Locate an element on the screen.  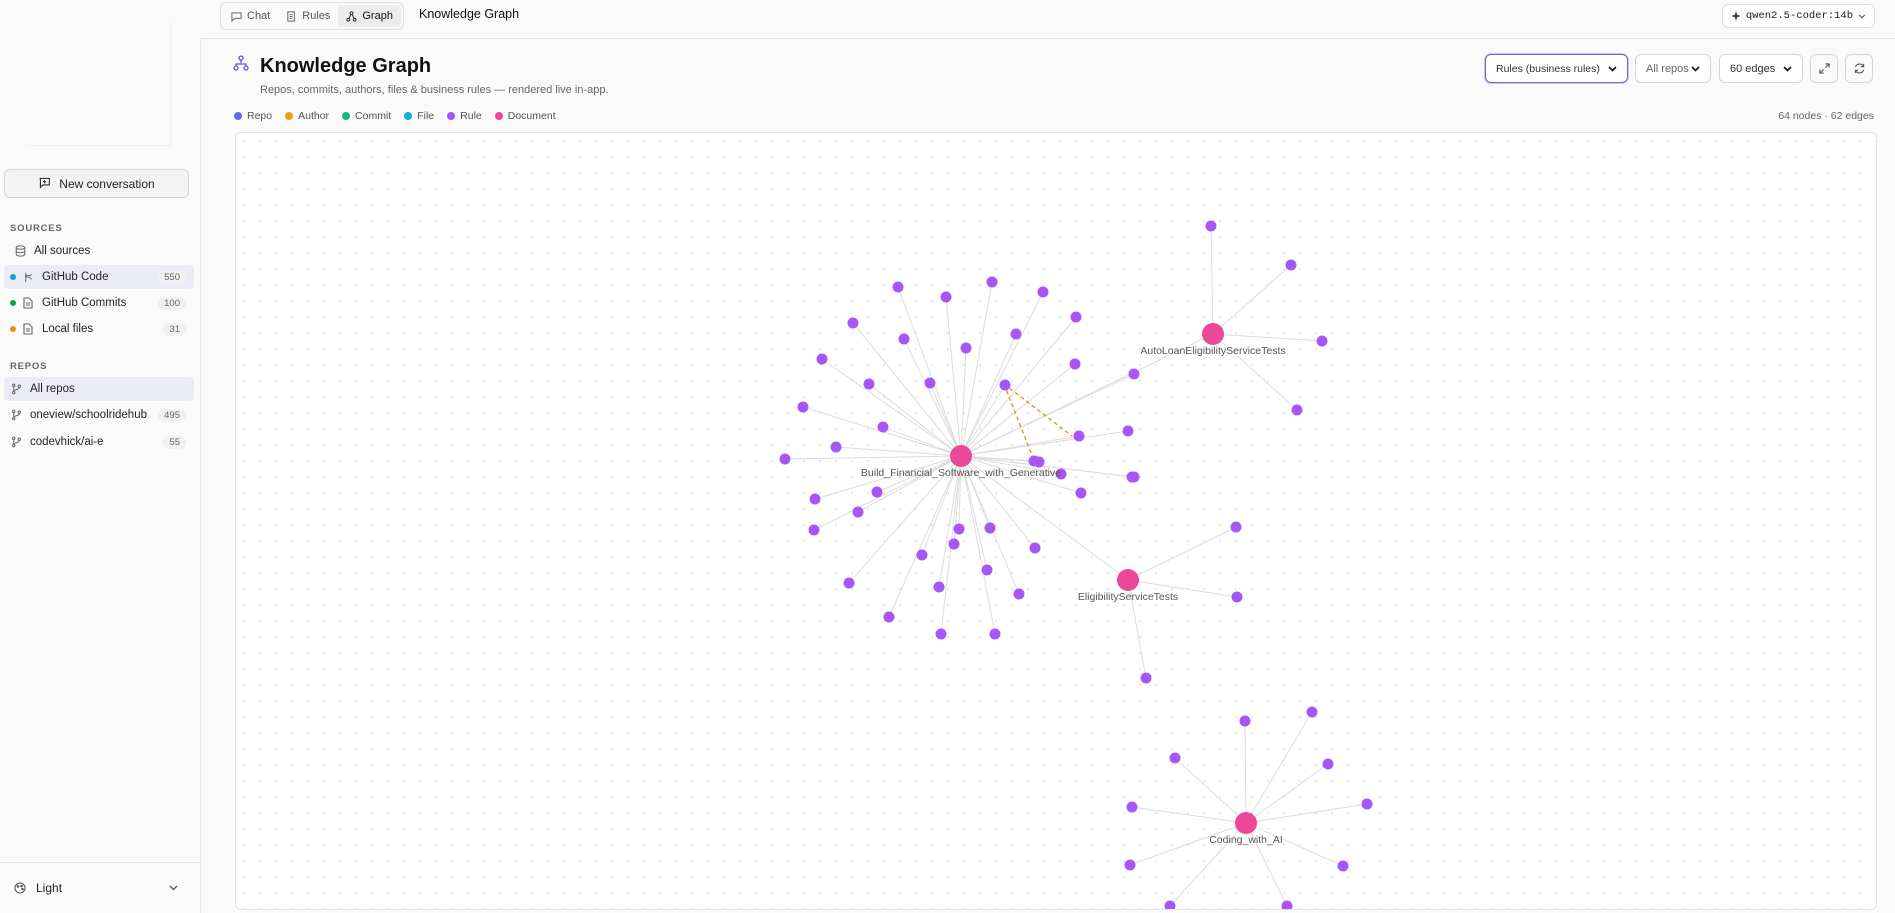
repo-item-schoolridehub: oneview/schoolridehub 495 is located at coordinates (99, 415).